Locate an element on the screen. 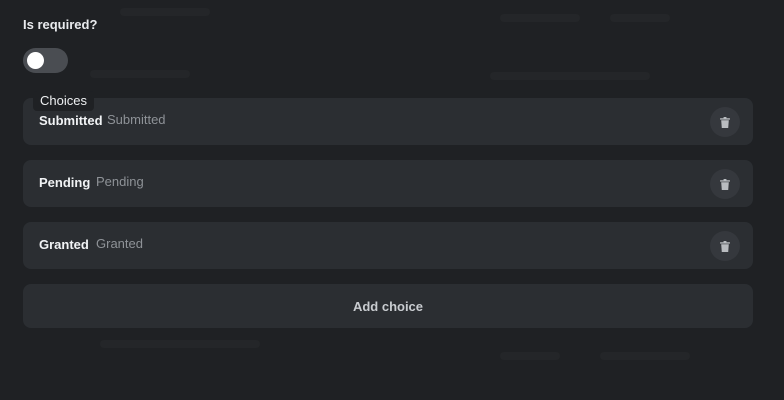 This screenshot has width=784, height=400. choice-row-pending: Pending Pending is located at coordinates (388, 183).